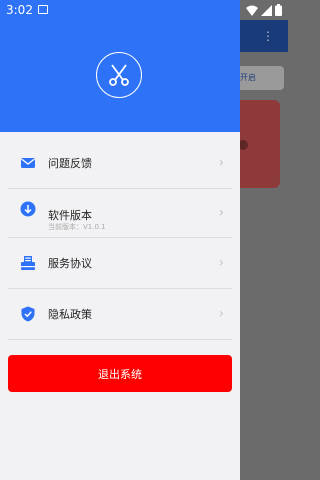 The image size is (320, 480). Describe the element at coordinates (77, 227) in the screenshot. I see `version-subtitle: 当前版本：V1.0.1` at that location.